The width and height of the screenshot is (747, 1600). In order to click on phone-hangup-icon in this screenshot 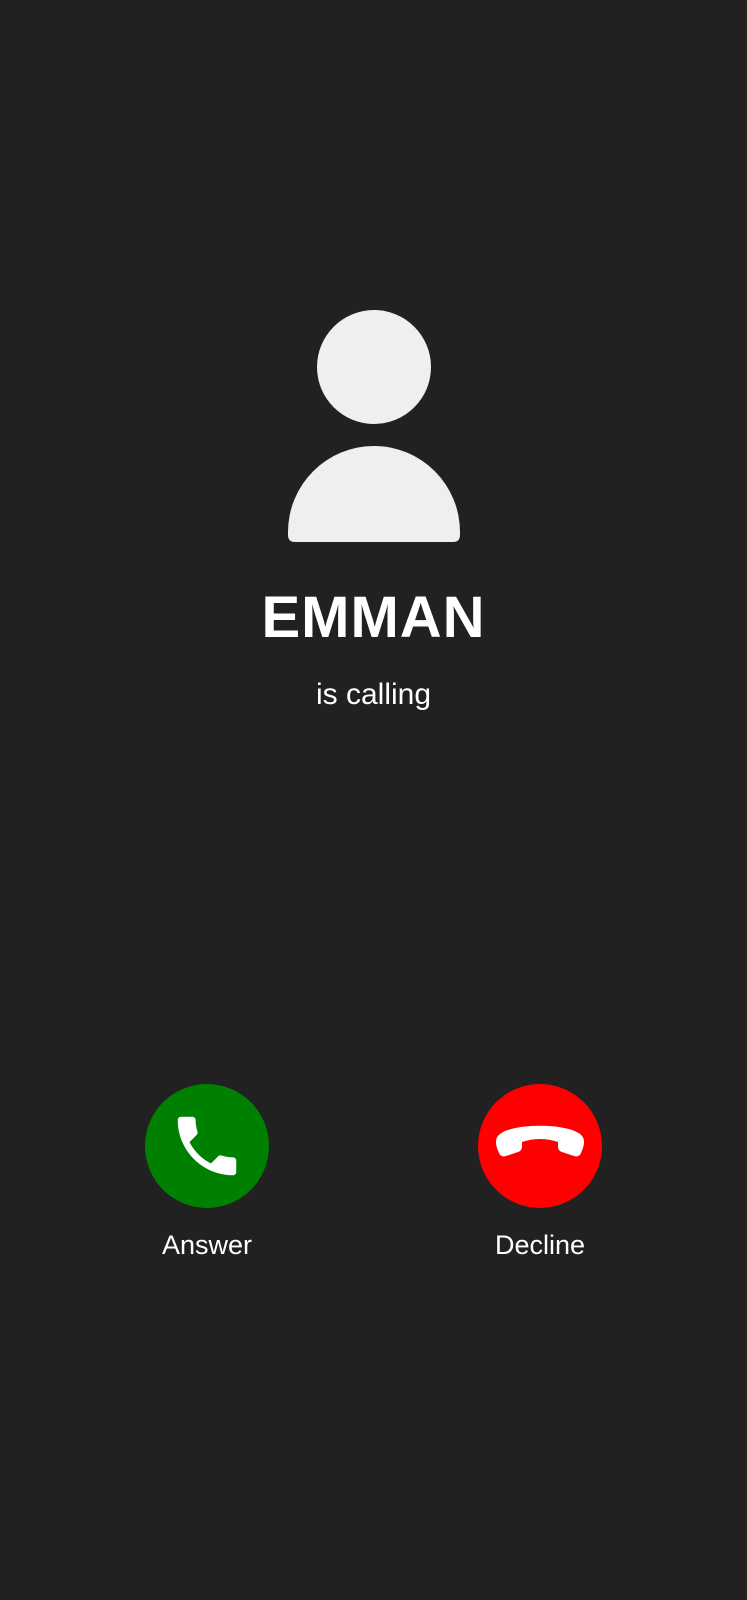, I will do `click(540, 1141)`.